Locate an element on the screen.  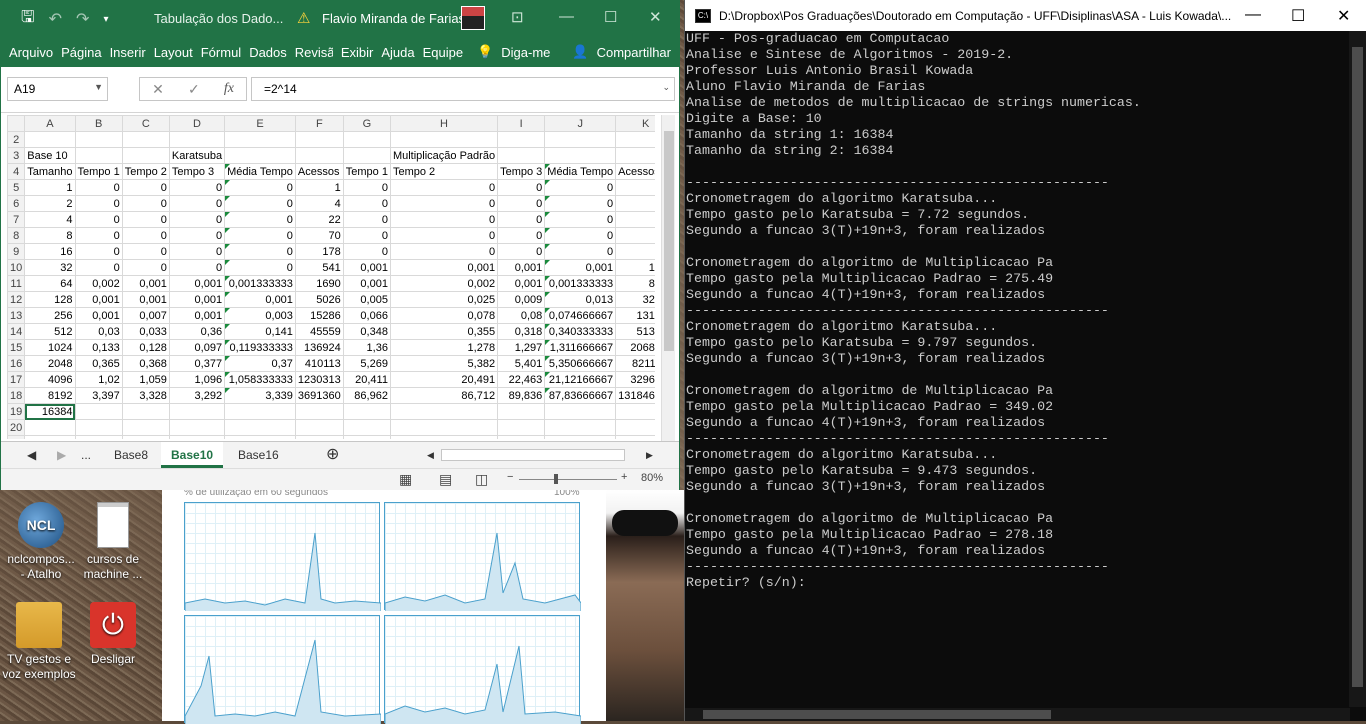
cell: 8 is located at coordinates (50, 235).